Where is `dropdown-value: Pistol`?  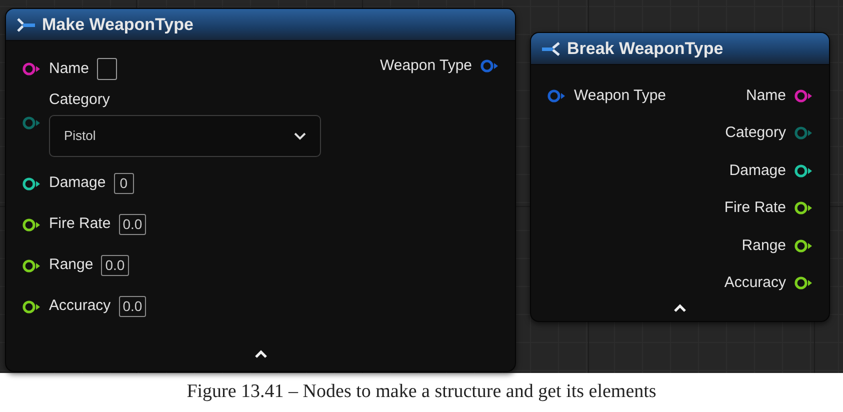
dropdown-value: Pistol is located at coordinates (80, 135).